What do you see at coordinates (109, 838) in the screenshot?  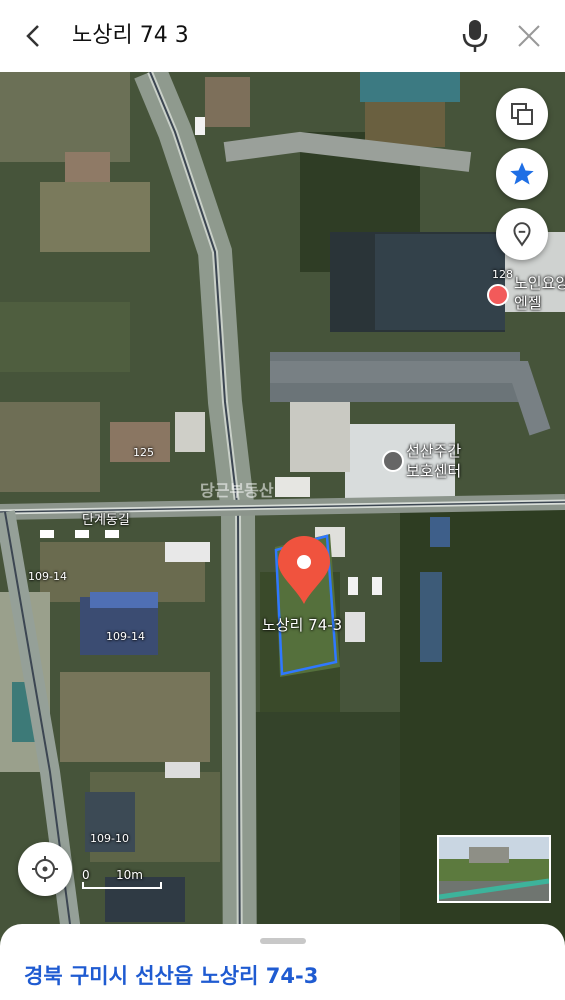 I see `map-label-109-10: 109-10` at bounding box center [109, 838].